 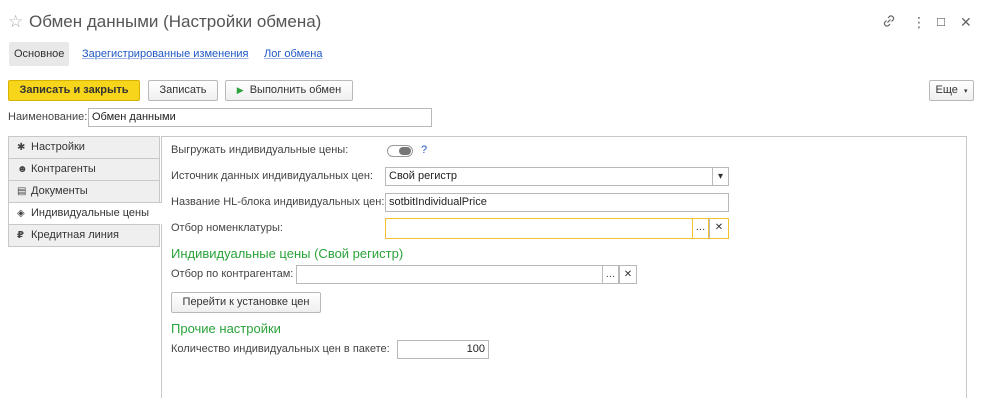 I want to click on export-prices-label: Выгружать индивидуальные цены:, so click(x=260, y=150).